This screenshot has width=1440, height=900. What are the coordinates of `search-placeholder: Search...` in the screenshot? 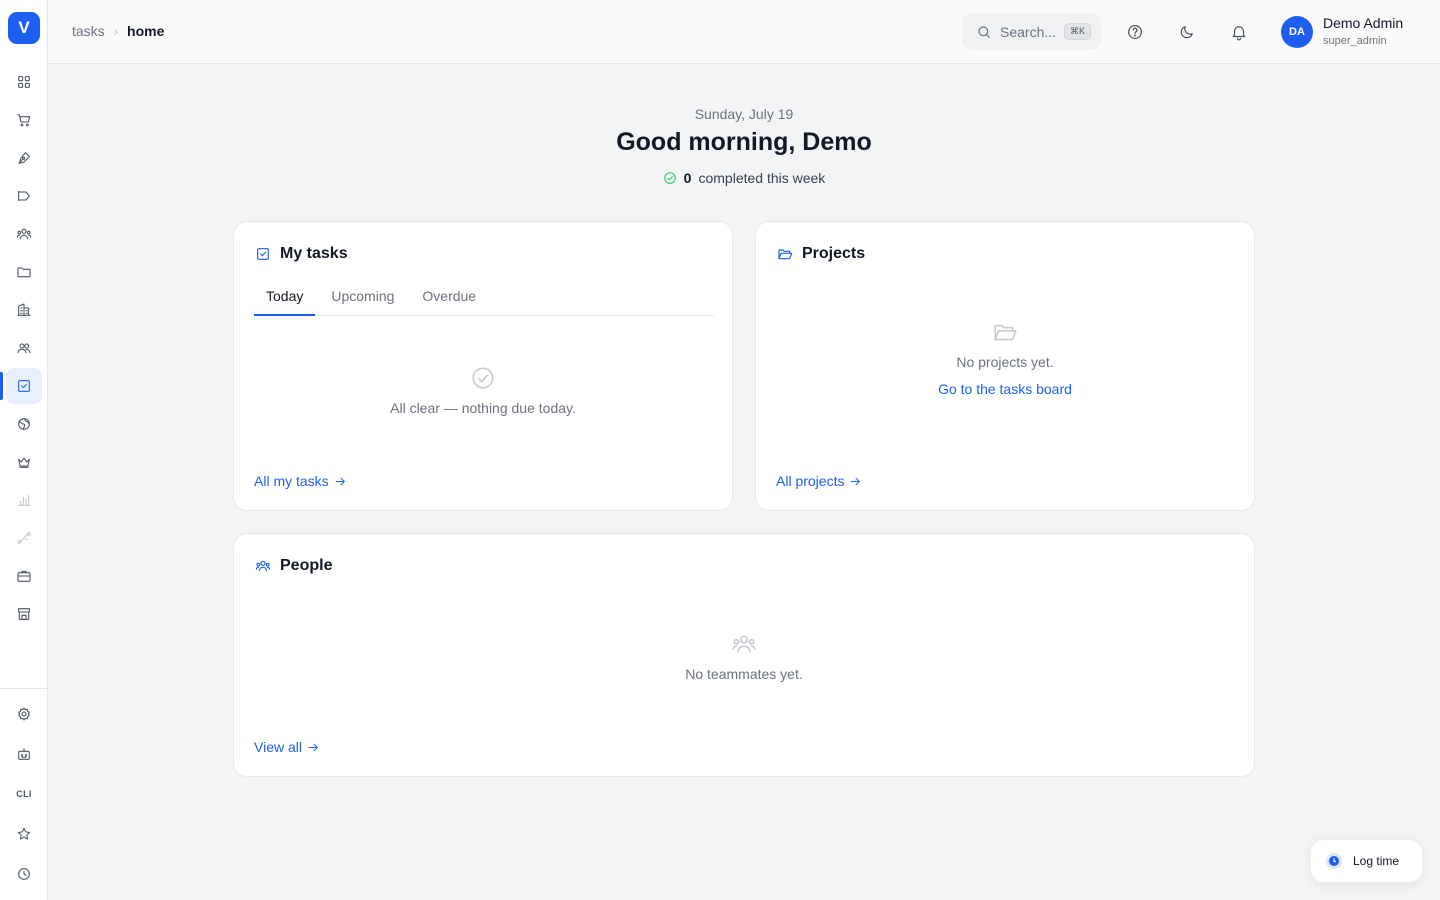 It's located at (1028, 31).